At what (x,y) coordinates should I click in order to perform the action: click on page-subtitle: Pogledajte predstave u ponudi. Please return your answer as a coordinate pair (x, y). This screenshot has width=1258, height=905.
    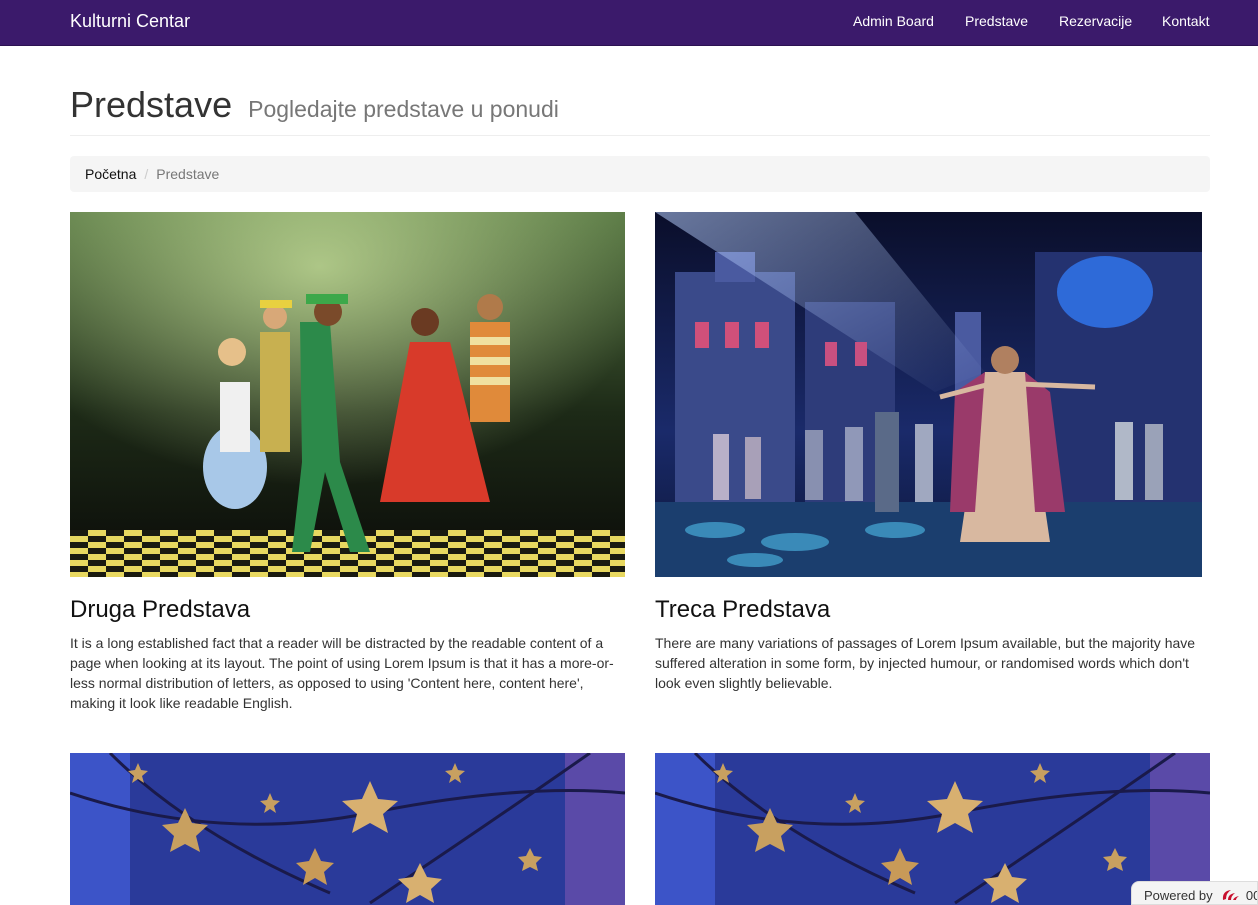
    Looking at the image, I should click on (403, 109).